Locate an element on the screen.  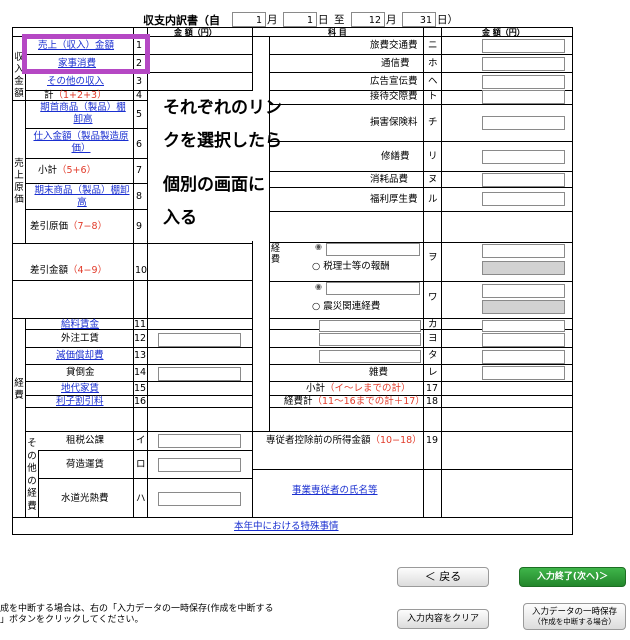
outsourcing-amount-input is located at coordinates (199, 340).